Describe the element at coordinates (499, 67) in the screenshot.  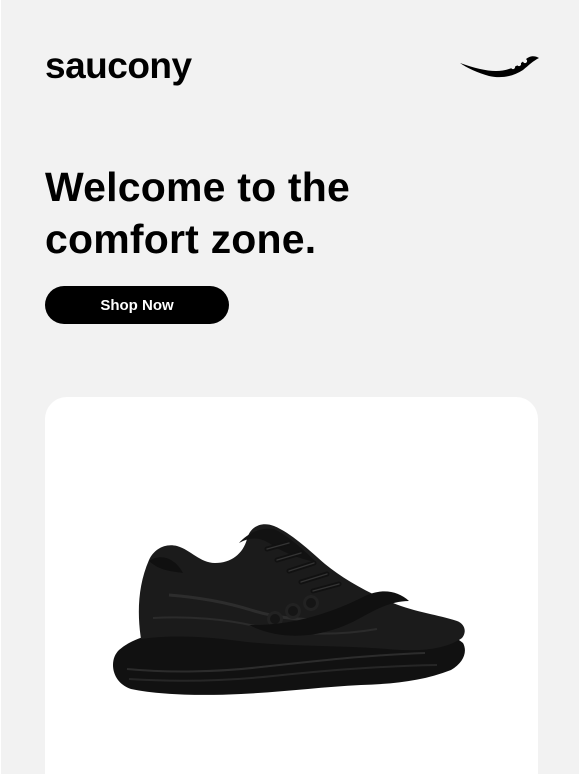
I see `saucony-swoosh-icon` at that location.